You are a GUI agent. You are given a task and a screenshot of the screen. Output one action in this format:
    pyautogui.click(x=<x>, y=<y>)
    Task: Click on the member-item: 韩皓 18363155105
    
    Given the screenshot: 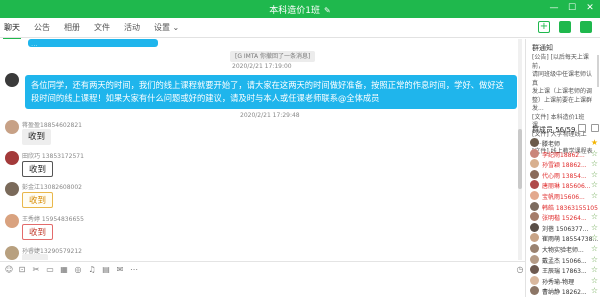 What is the action you would take?
    pyautogui.click(x=565, y=206)
    